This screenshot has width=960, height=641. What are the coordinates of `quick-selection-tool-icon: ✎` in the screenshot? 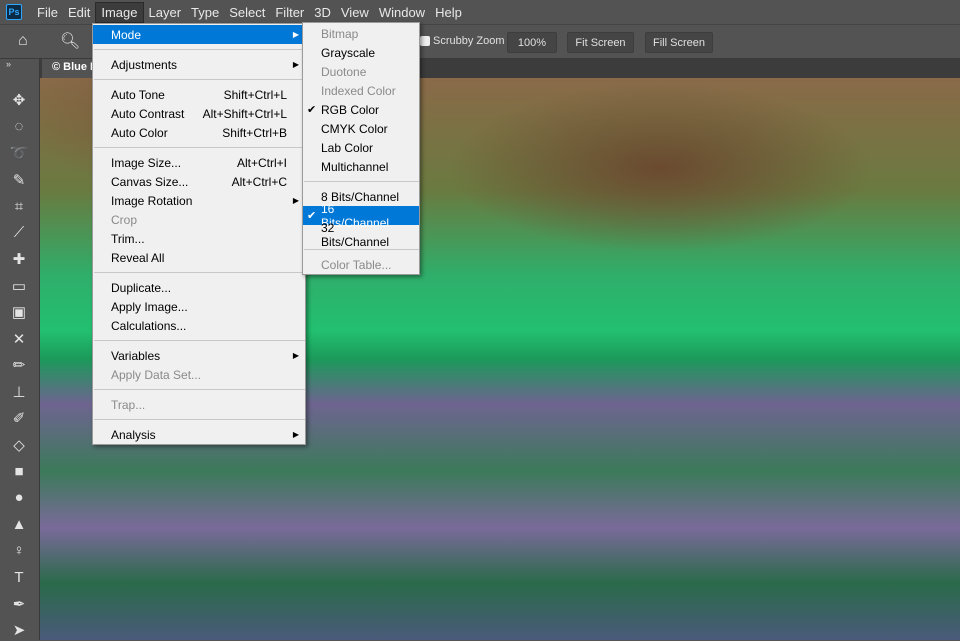 It's located at (19, 180).